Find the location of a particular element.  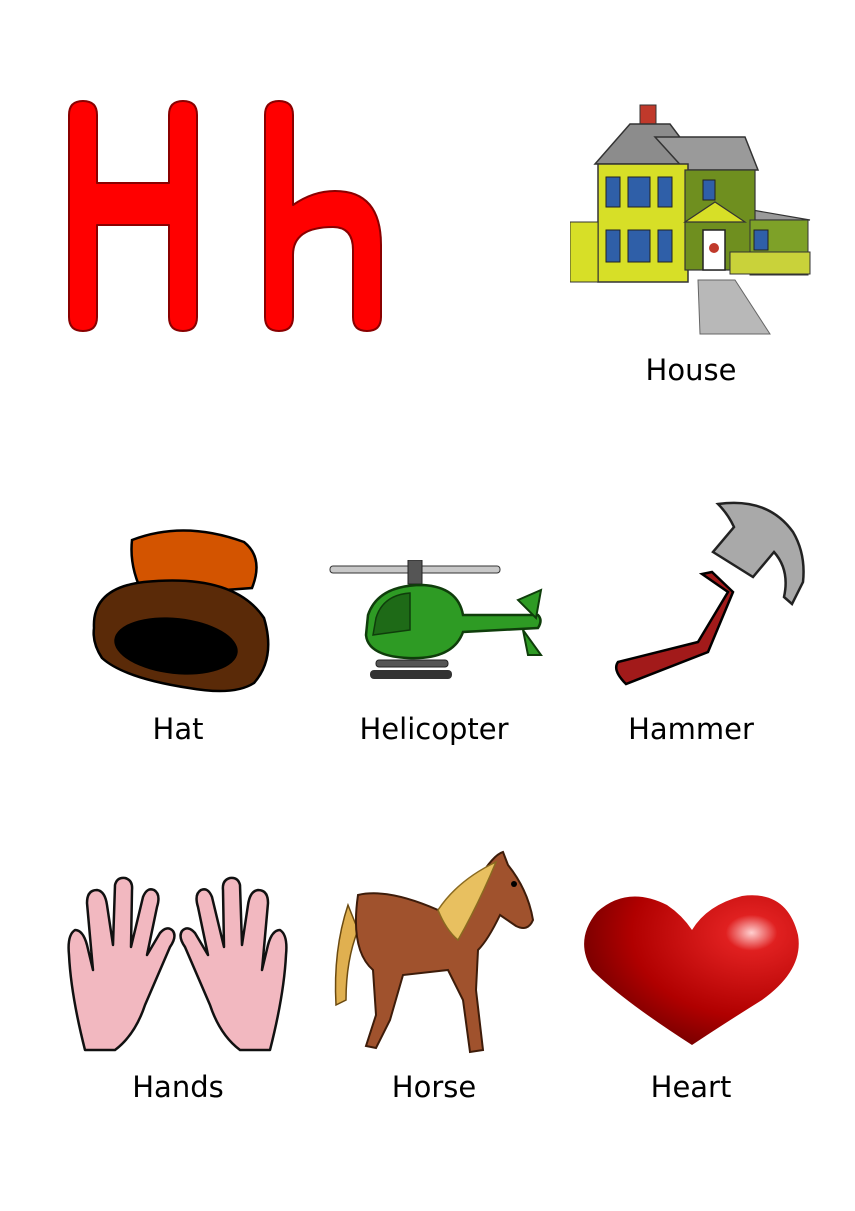

hands-picture is located at coordinates (177, 965).